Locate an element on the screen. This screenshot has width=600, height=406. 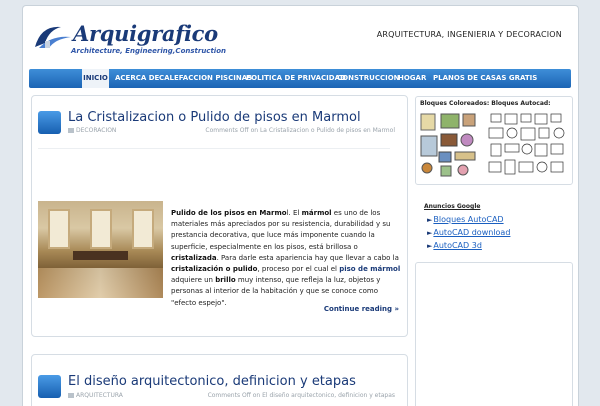
post-category: DECORACION is located at coordinates (92, 130).